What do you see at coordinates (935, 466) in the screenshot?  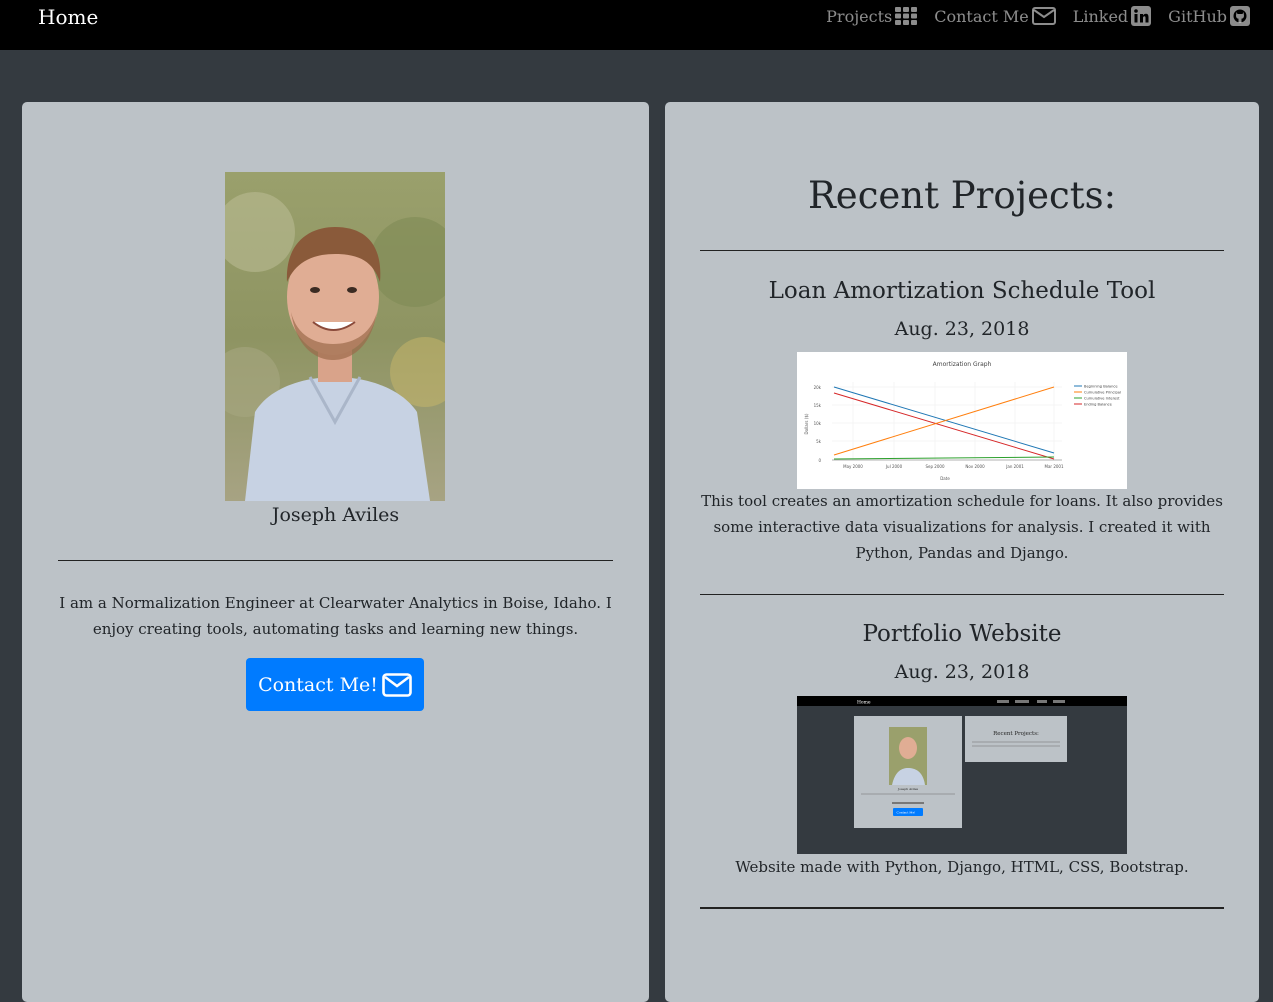 I see `thumb-xtick: Sep 2000` at bounding box center [935, 466].